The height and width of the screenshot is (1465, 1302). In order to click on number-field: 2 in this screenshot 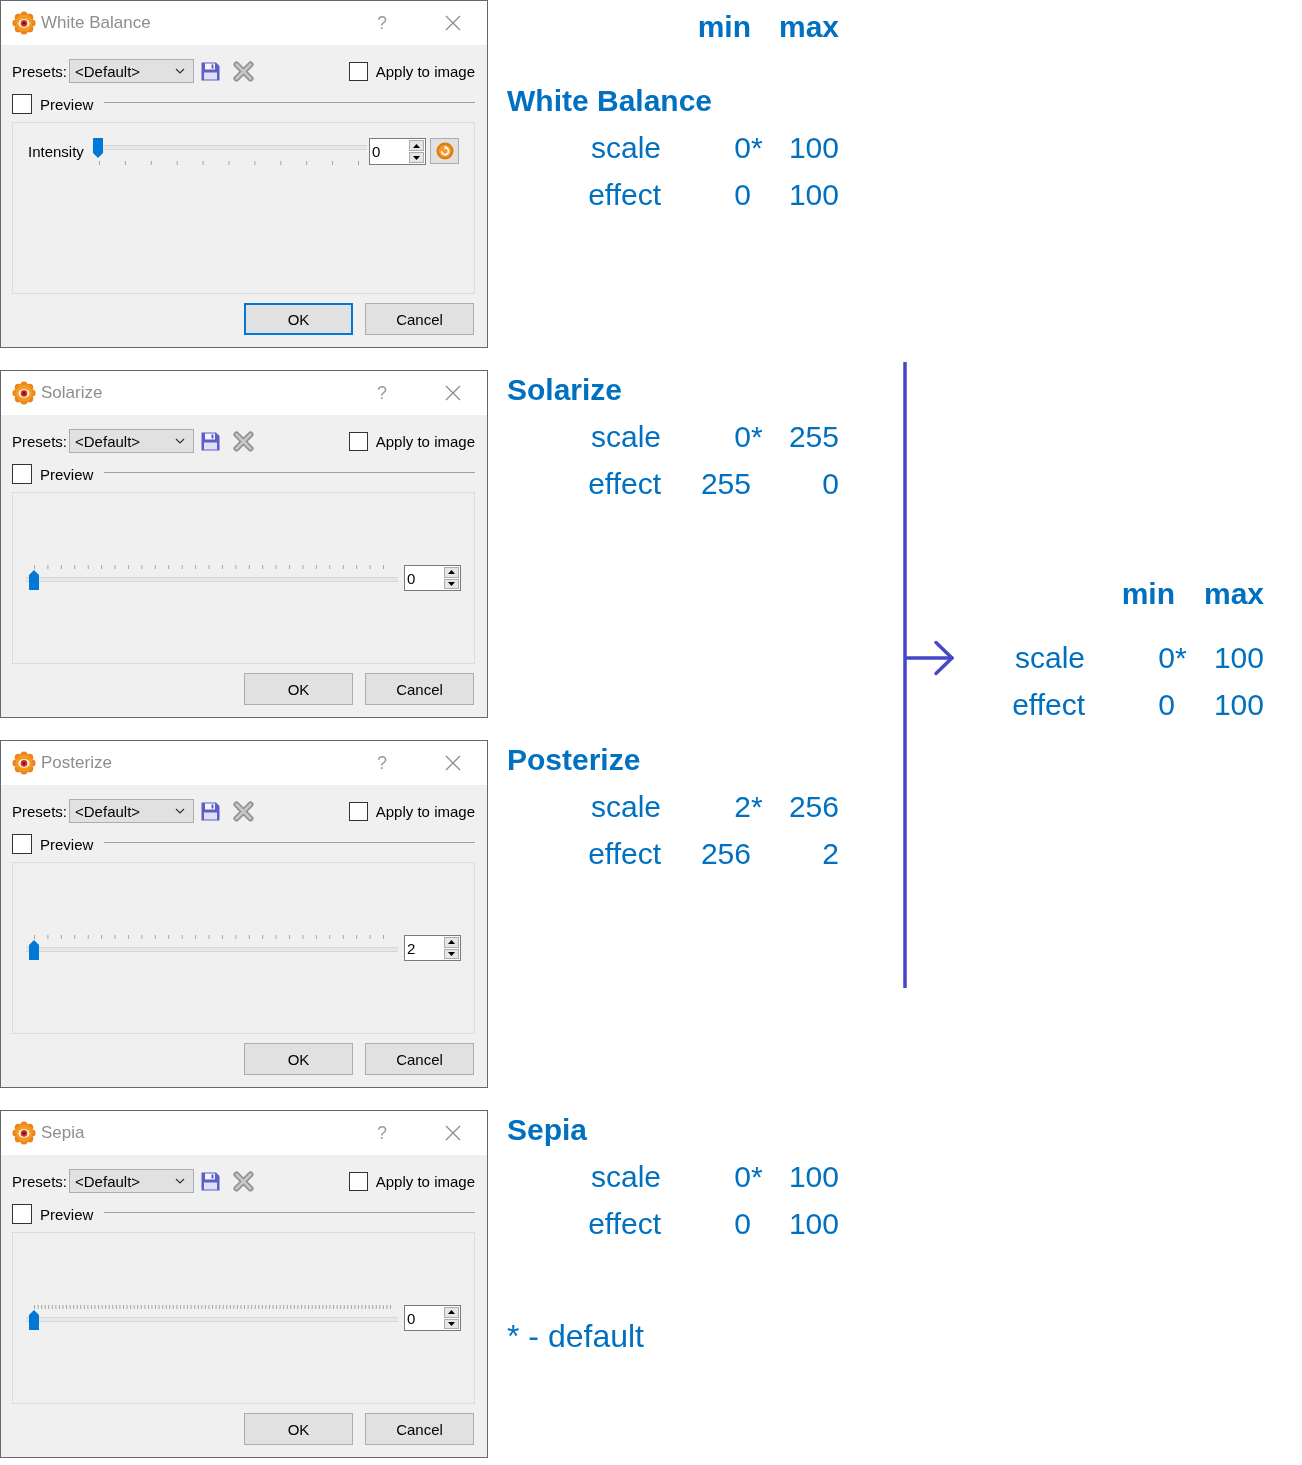, I will do `click(432, 948)`.